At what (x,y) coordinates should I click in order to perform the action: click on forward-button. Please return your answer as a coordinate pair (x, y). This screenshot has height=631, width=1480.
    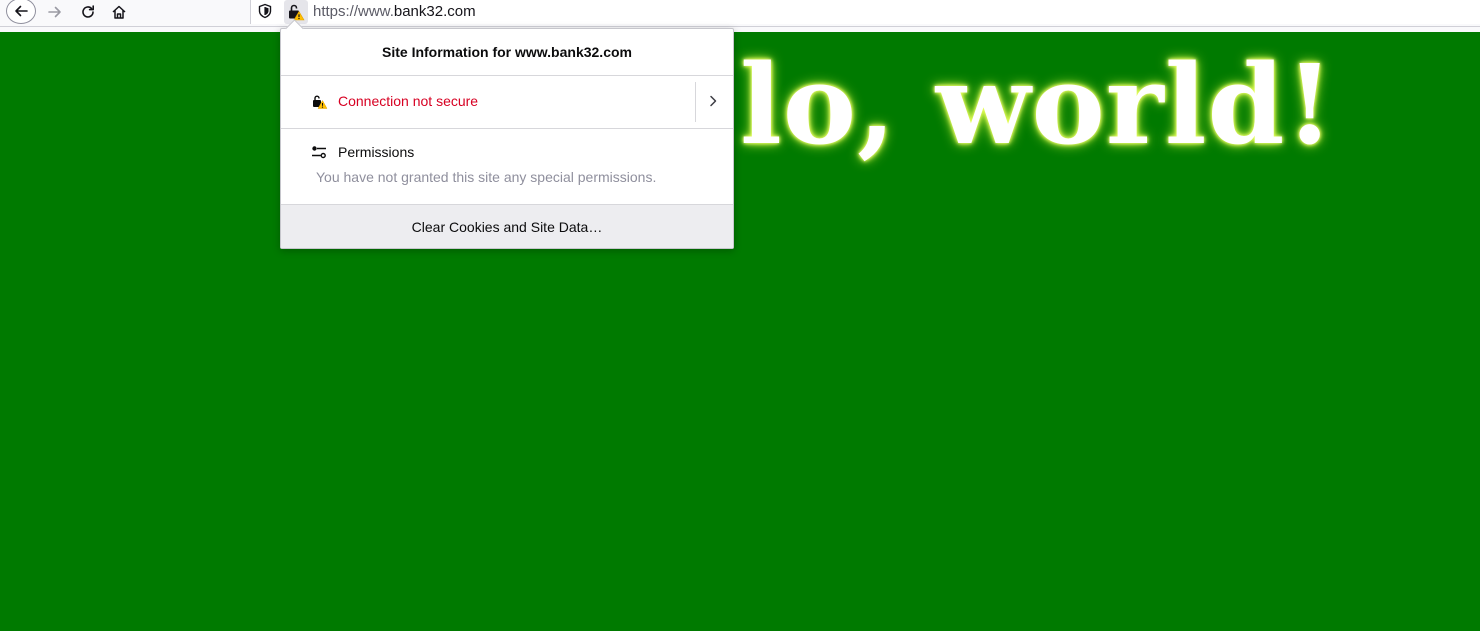
    Looking at the image, I should click on (55, 12).